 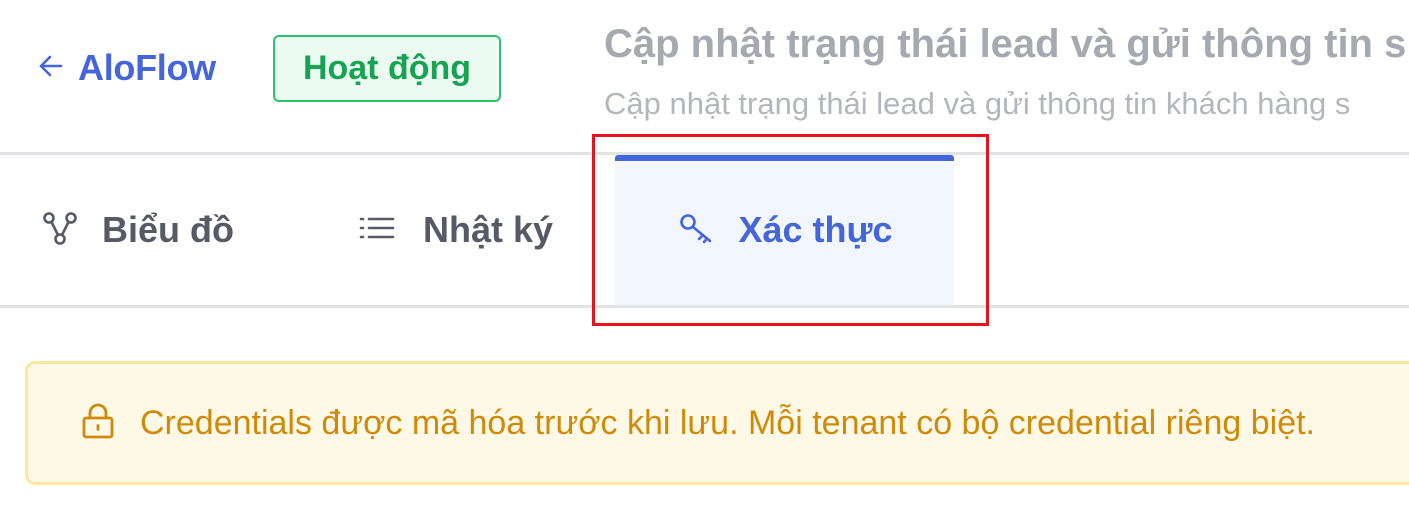 What do you see at coordinates (147, 67) in the screenshot?
I see `back-label: AloFlow` at bounding box center [147, 67].